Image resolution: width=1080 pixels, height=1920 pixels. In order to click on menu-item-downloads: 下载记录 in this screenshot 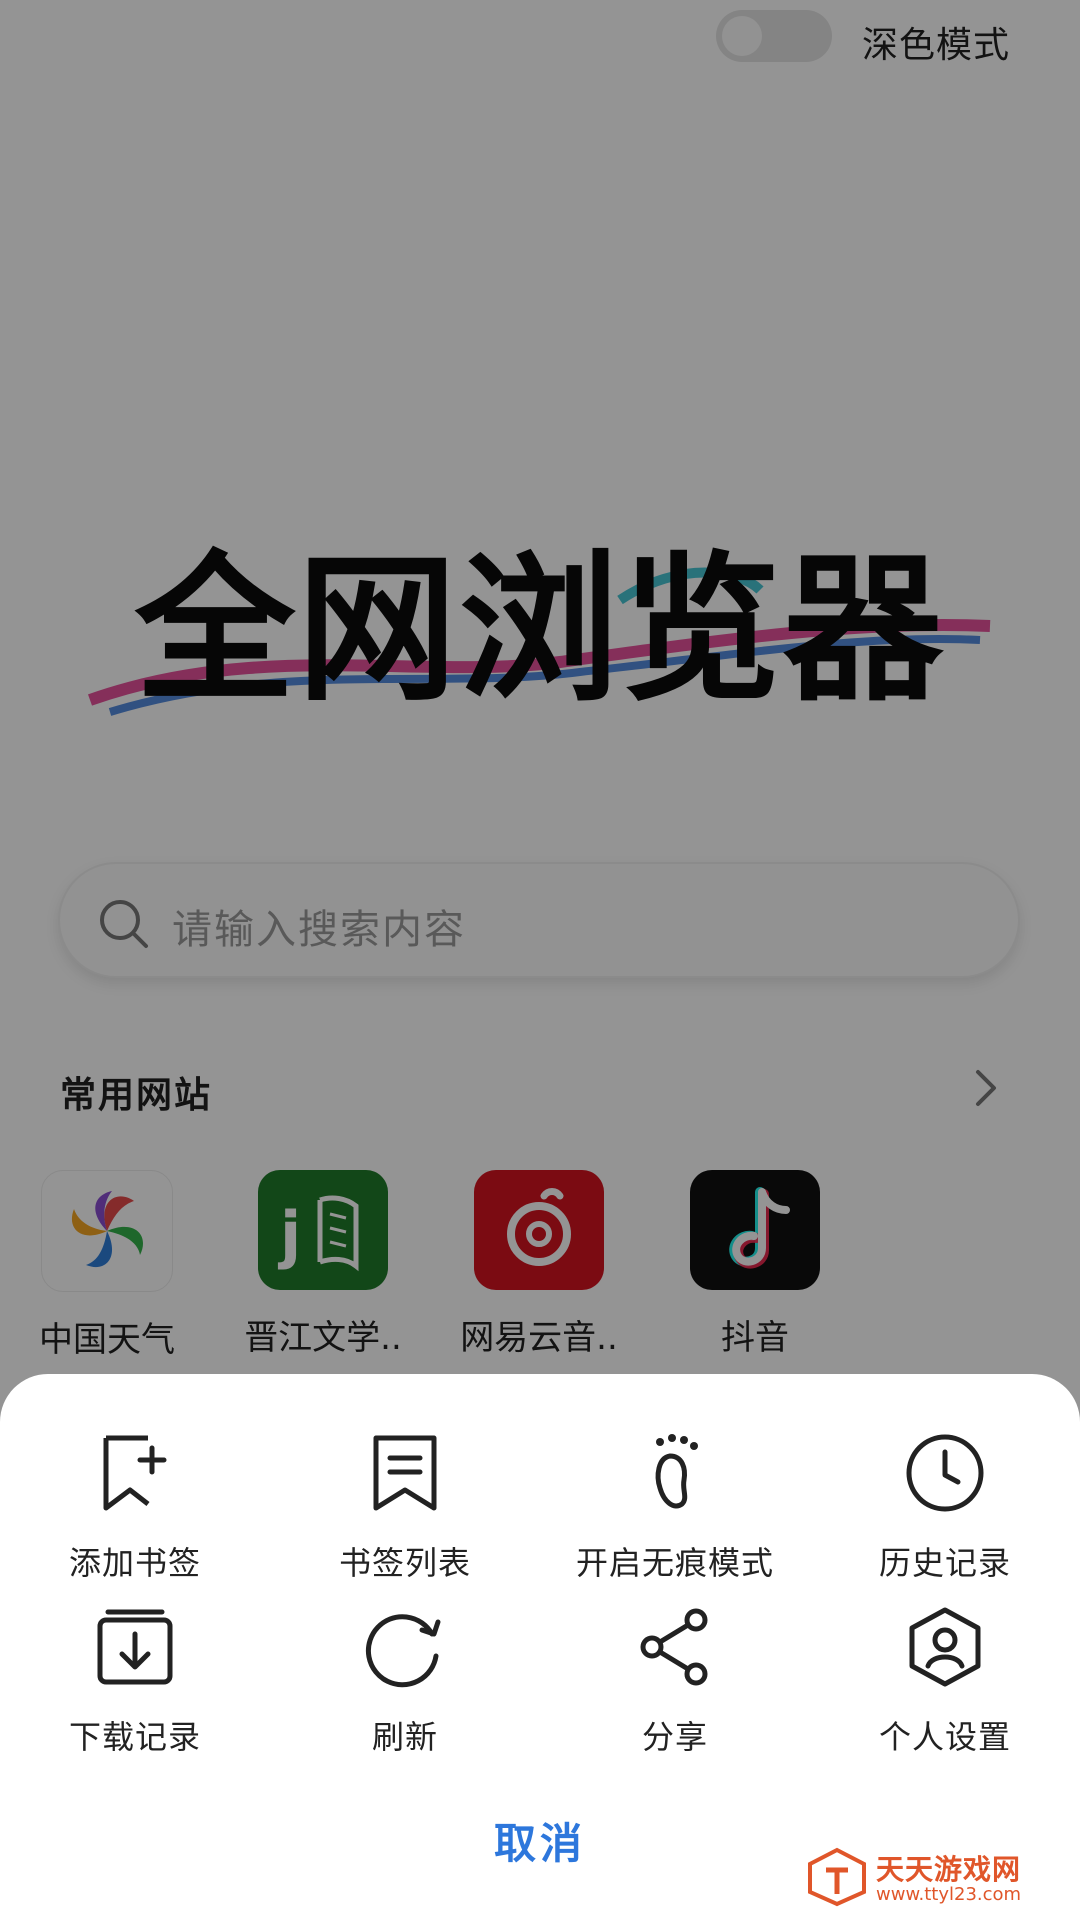, I will do `click(135, 1681)`.